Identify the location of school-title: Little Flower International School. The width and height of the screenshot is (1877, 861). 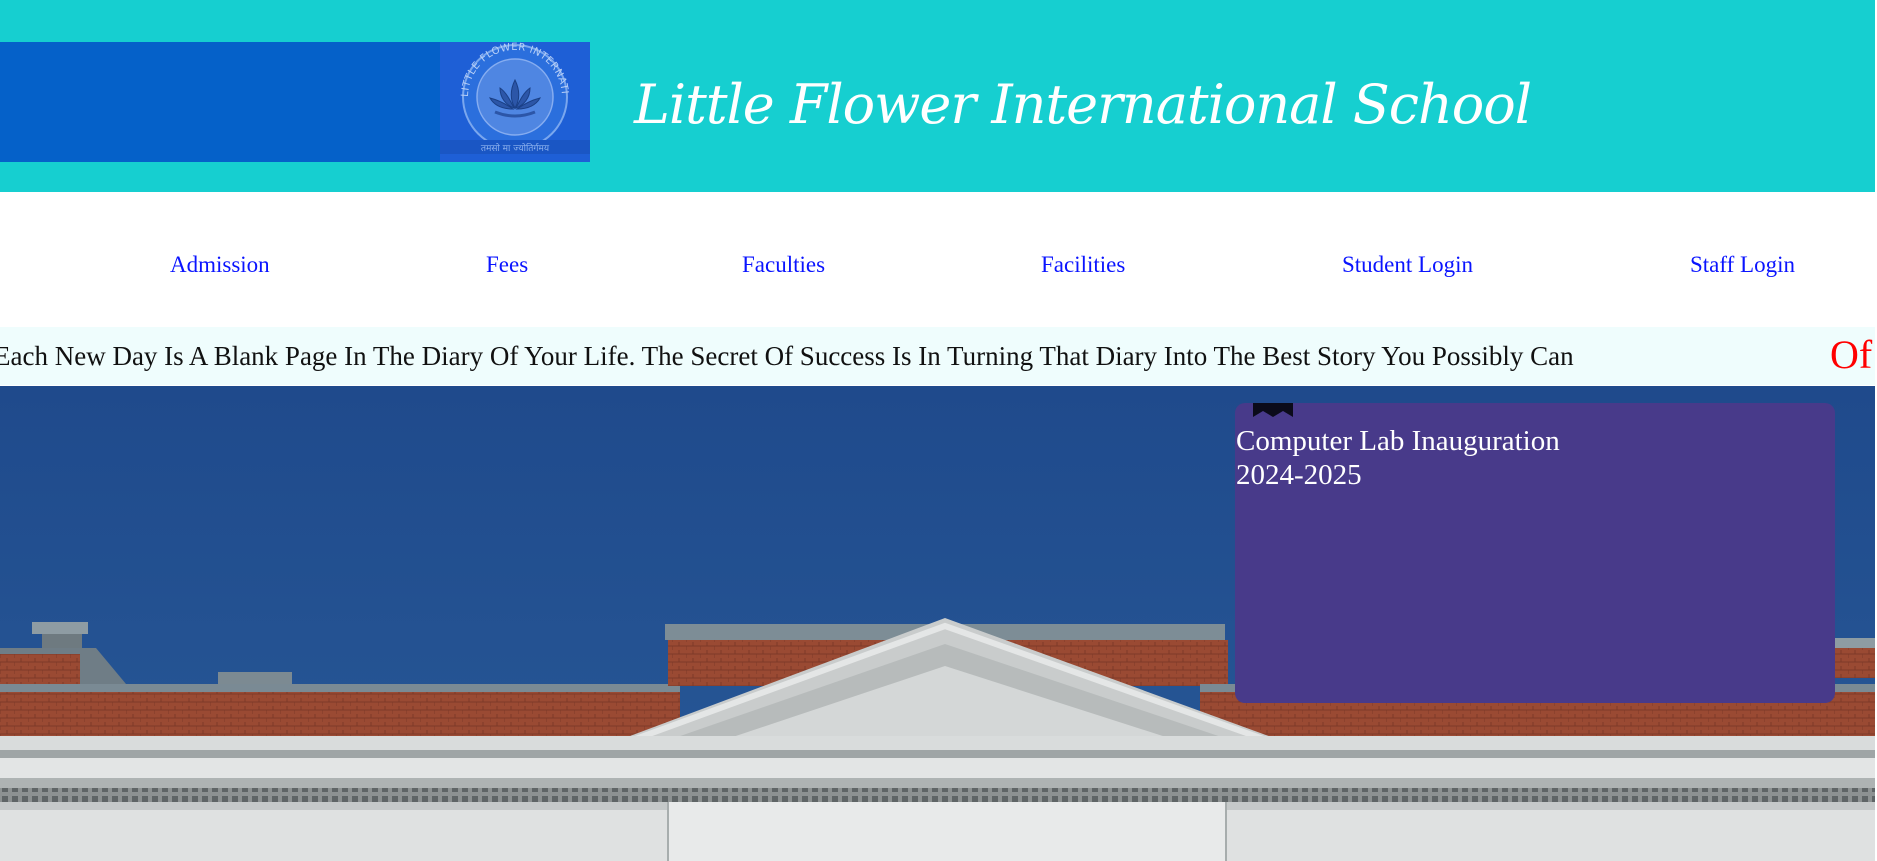
(1083, 104).